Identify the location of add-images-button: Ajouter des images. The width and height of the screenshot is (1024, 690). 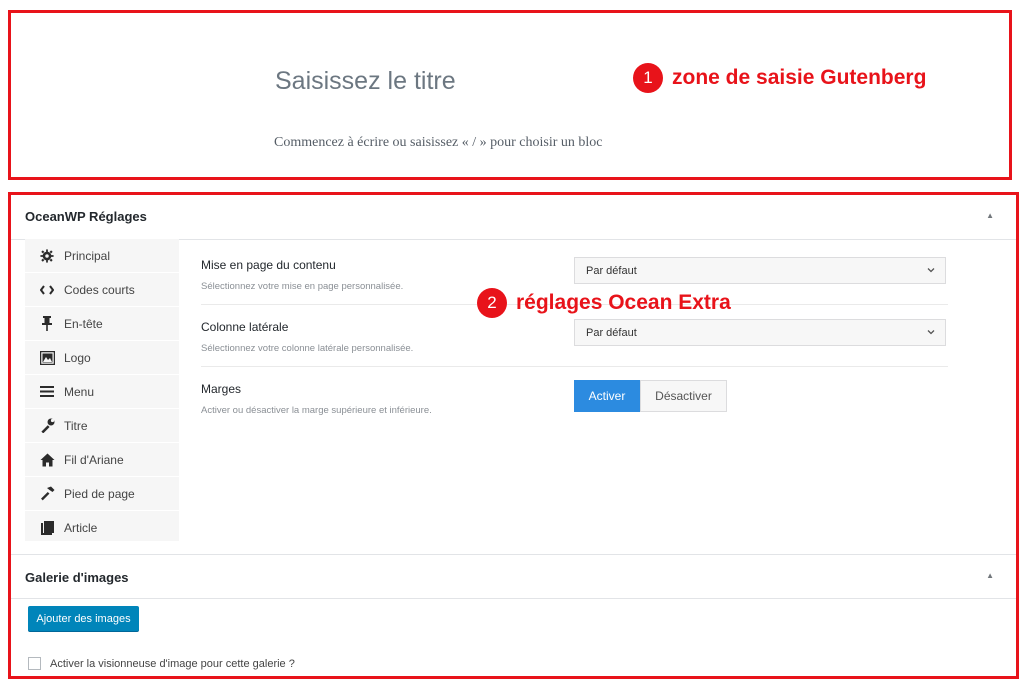
(83, 618).